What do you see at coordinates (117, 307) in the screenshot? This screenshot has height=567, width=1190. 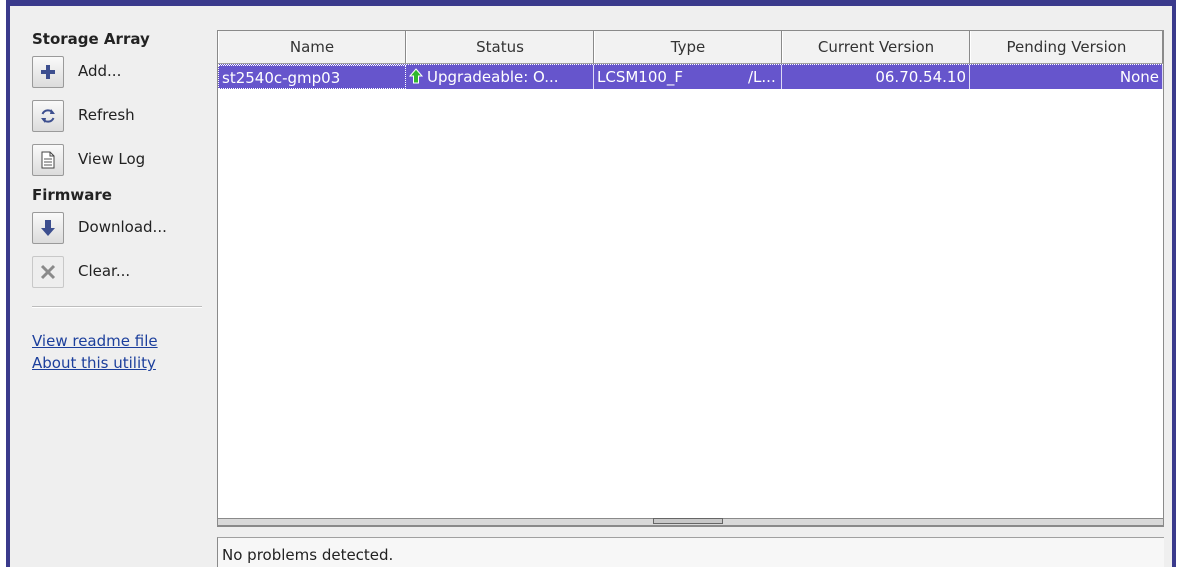 I see `sidebar-divider` at bounding box center [117, 307].